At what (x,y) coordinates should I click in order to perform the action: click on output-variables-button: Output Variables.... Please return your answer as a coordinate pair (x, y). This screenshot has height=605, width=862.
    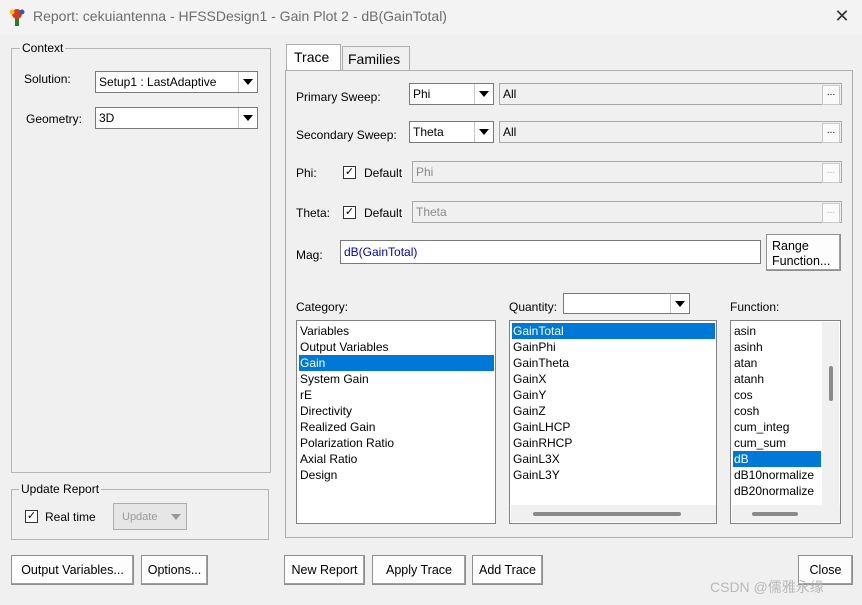
    Looking at the image, I should click on (72, 570).